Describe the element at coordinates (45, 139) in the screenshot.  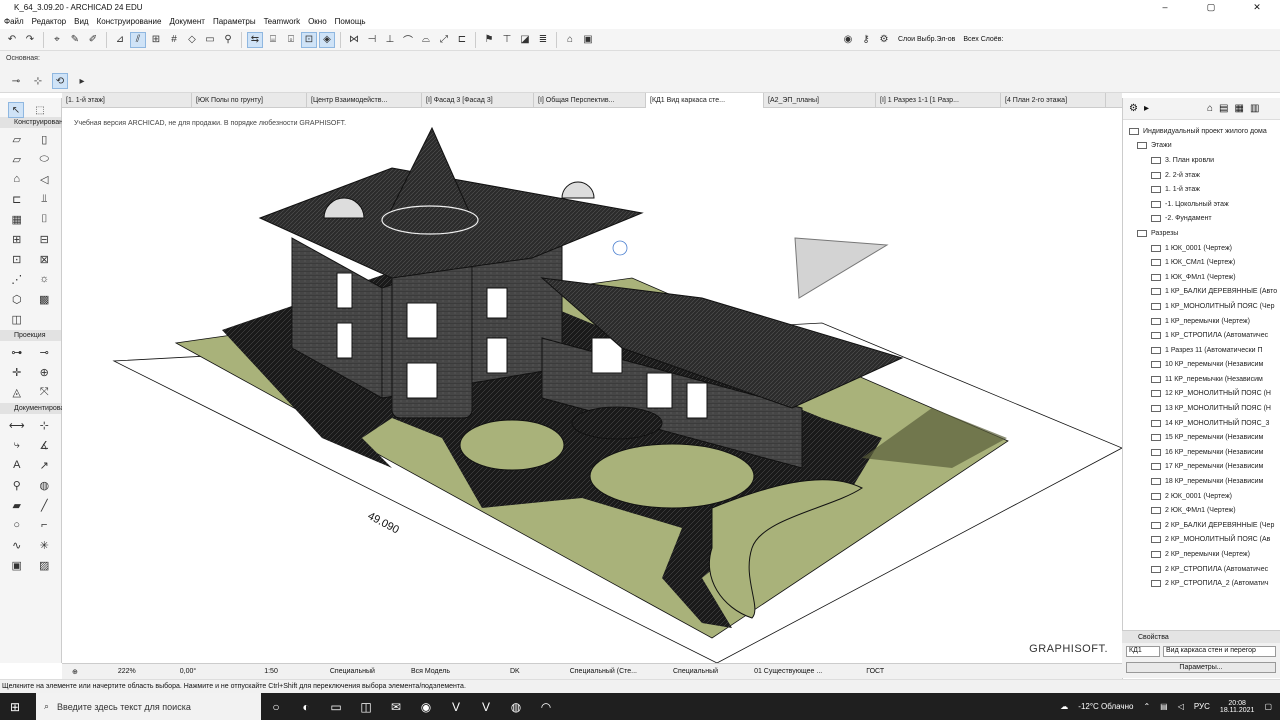
I see `column-tool-icon: ▯` at that location.